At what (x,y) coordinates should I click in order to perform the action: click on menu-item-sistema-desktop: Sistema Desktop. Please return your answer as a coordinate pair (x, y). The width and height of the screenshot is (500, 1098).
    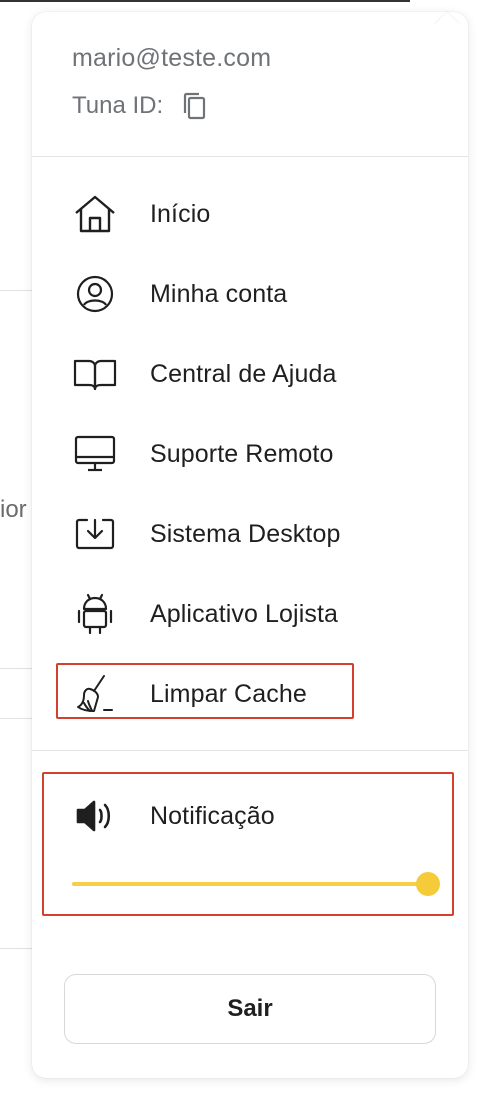
    Looking at the image, I should click on (260, 534).